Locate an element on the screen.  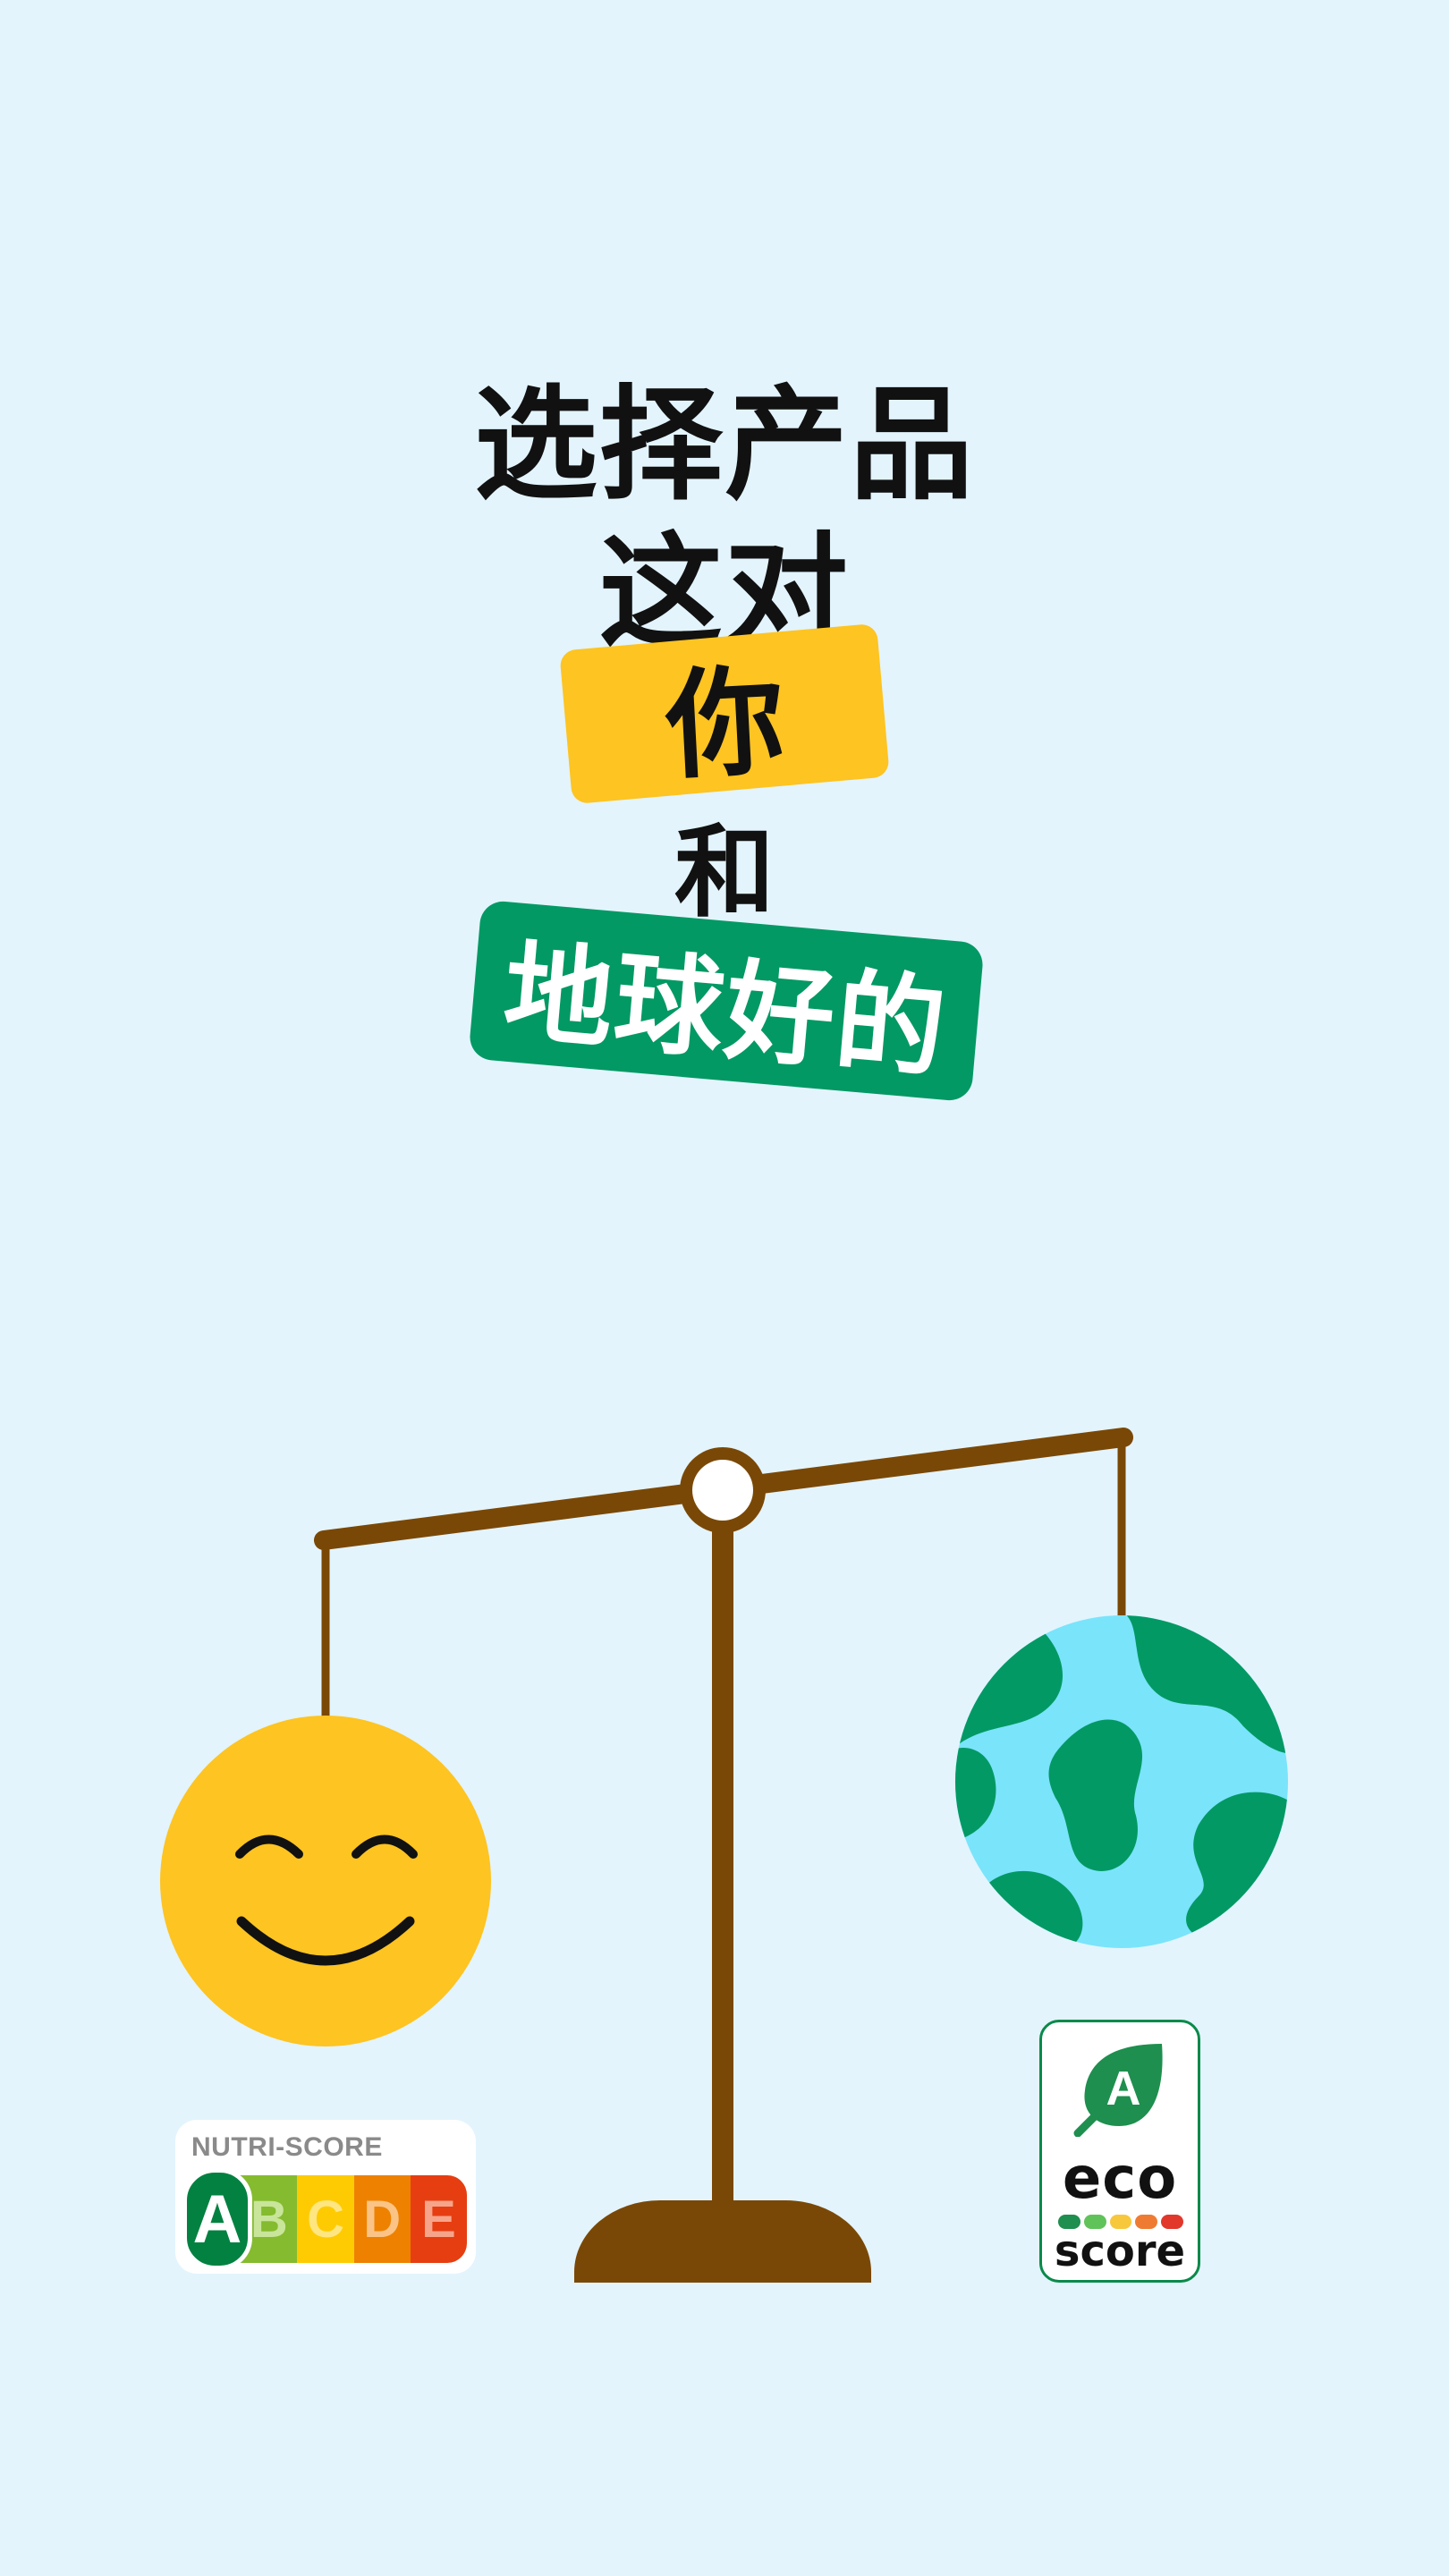
smiley-face-icon is located at coordinates (325, 1881).